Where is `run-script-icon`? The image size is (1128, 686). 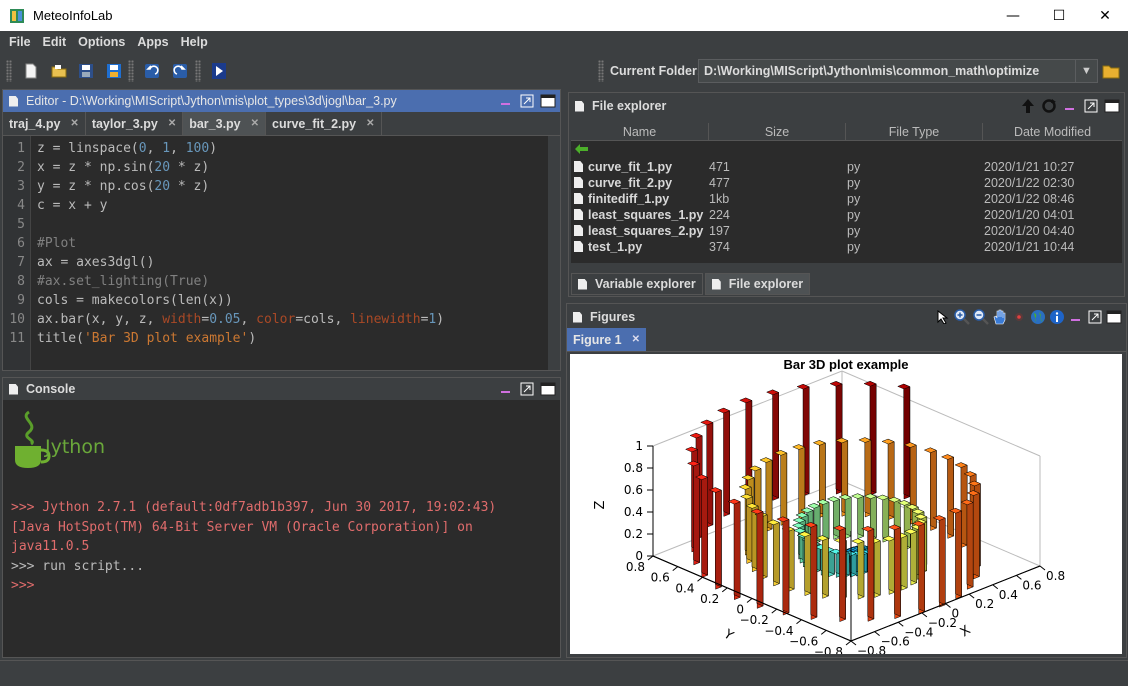 run-script-icon is located at coordinates (219, 71).